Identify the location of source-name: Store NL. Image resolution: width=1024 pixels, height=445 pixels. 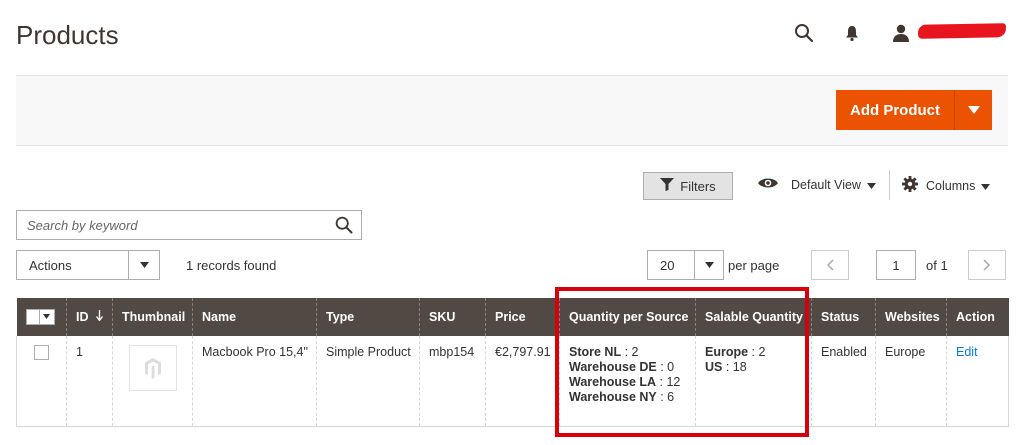
(595, 352).